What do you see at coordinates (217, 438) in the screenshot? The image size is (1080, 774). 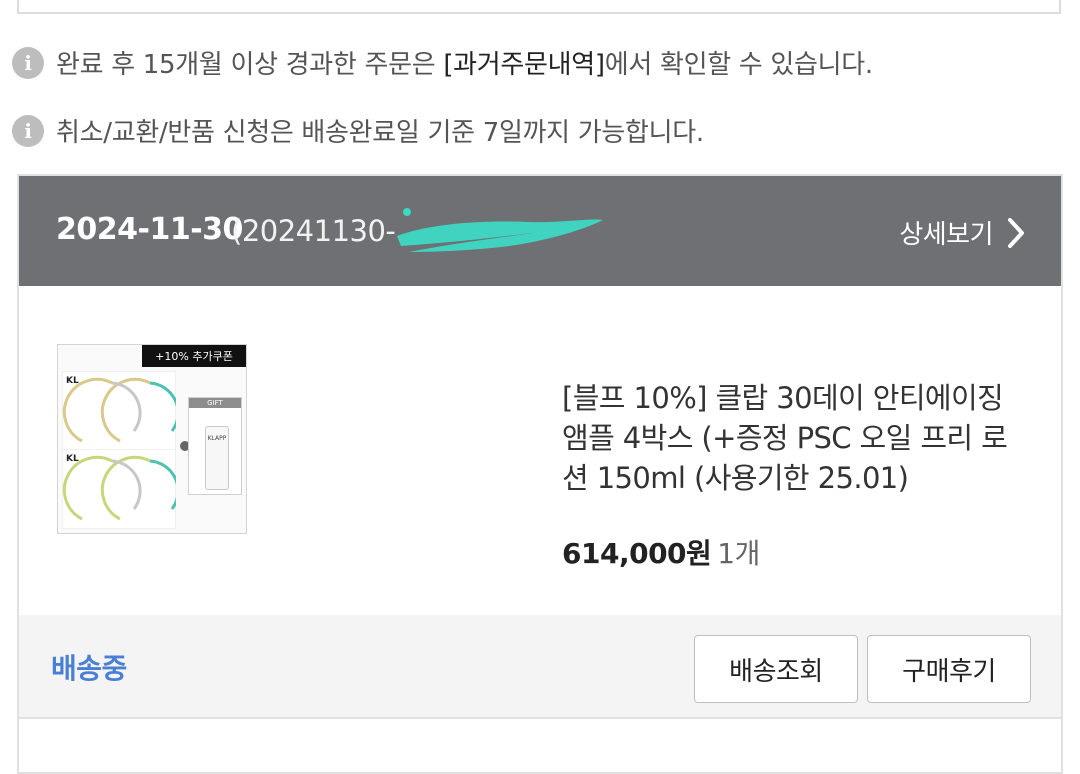 I see `bottle-brand: KLAPP` at bounding box center [217, 438].